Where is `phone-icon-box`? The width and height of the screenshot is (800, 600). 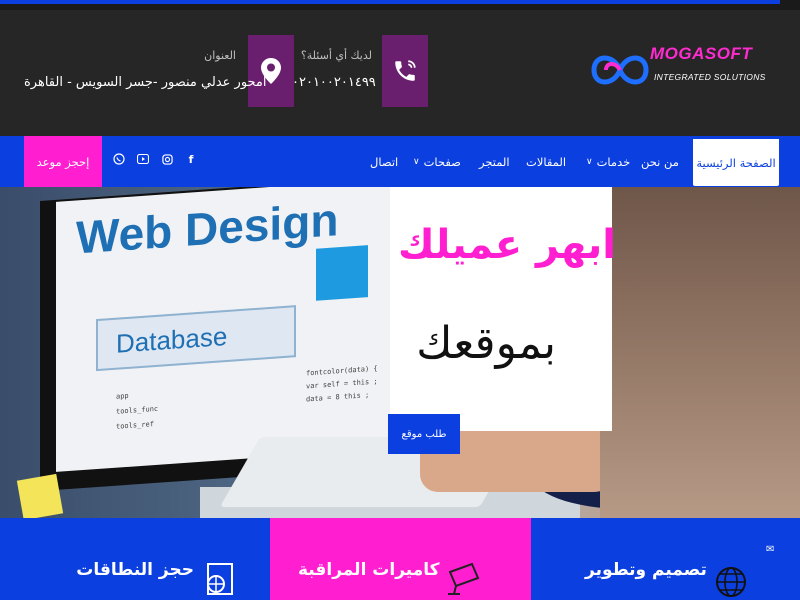
phone-icon-box is located at coordinates (405, 71).